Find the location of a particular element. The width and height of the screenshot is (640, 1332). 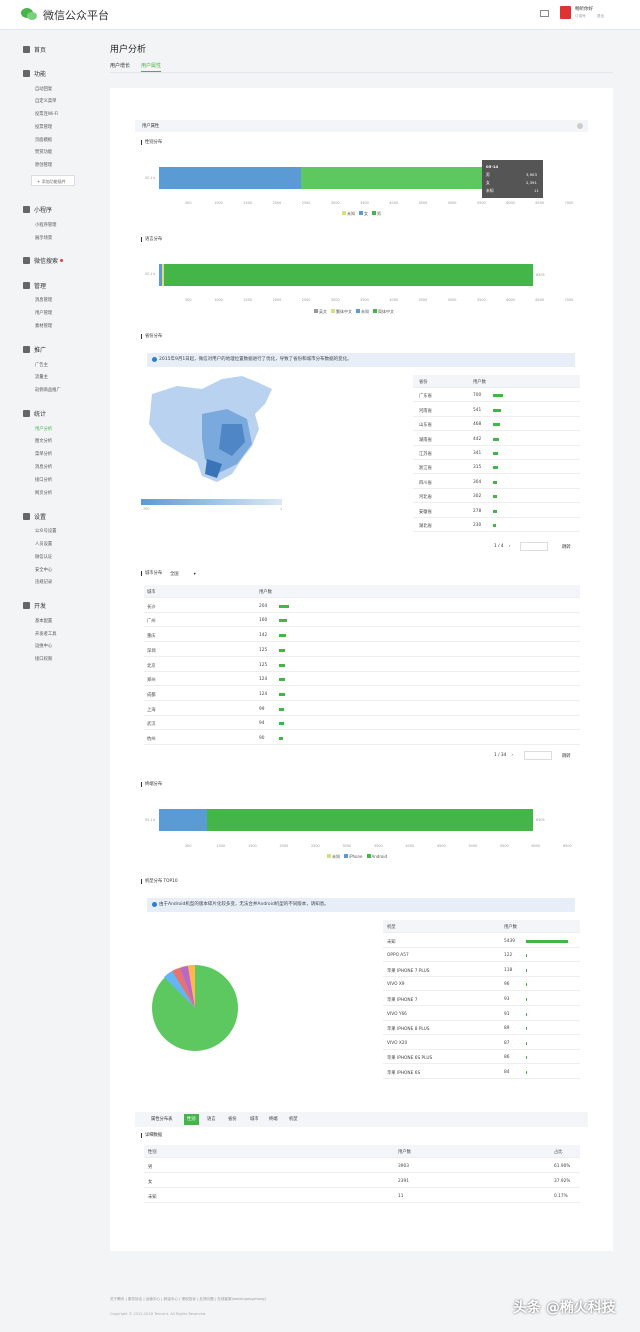

table-row: VIVO Y66 91 is located at coordinates (481, 1014).